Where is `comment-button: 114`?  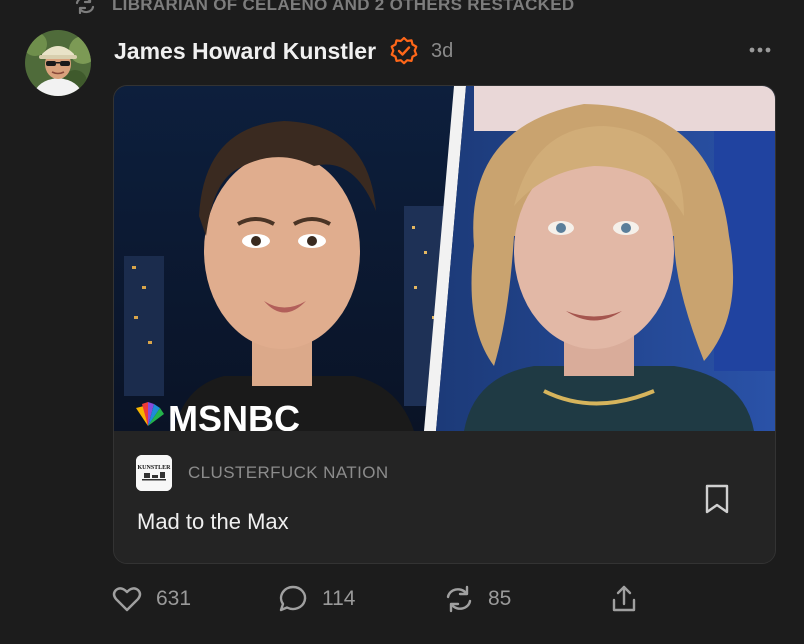
comment-button: 114 is located at coordinates (361, 599).